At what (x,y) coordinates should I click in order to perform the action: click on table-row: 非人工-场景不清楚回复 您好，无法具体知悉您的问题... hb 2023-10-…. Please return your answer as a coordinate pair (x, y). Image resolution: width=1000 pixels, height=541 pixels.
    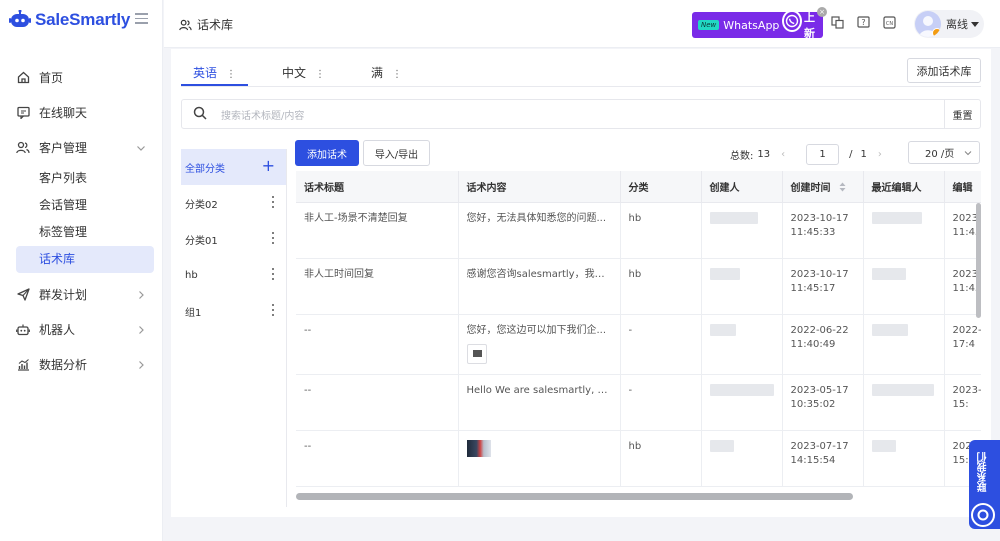
    Looking at the image, I should click on (638, 230).